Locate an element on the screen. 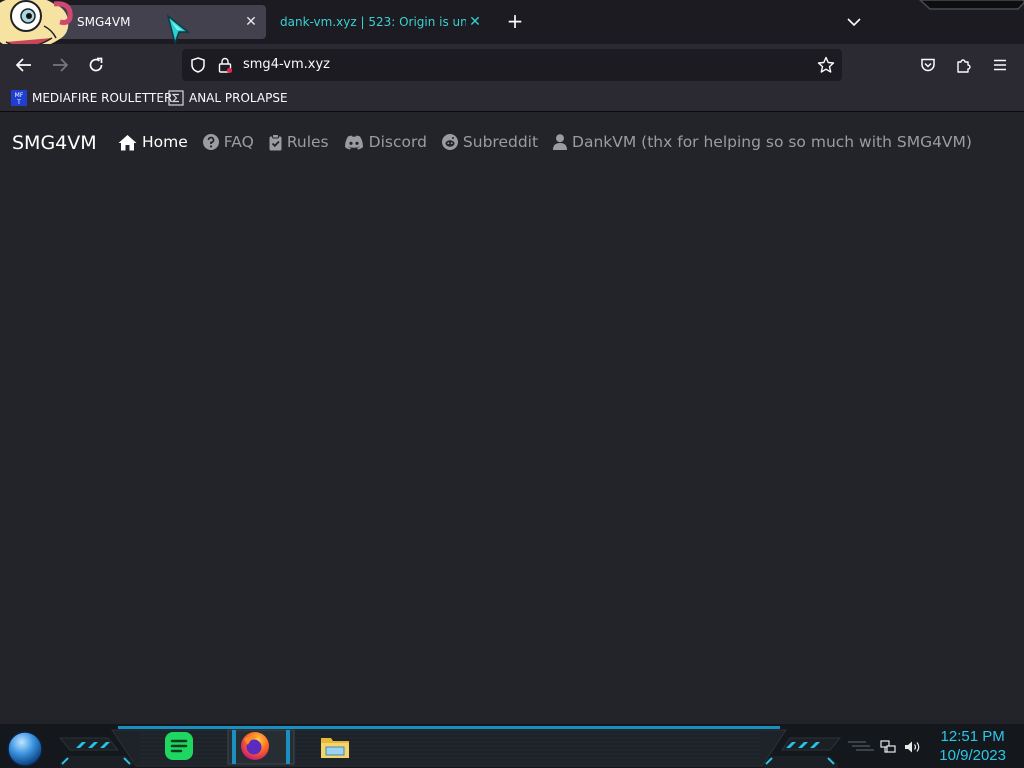  tab-title: SMG4VM is located at coordinates (104, 22).